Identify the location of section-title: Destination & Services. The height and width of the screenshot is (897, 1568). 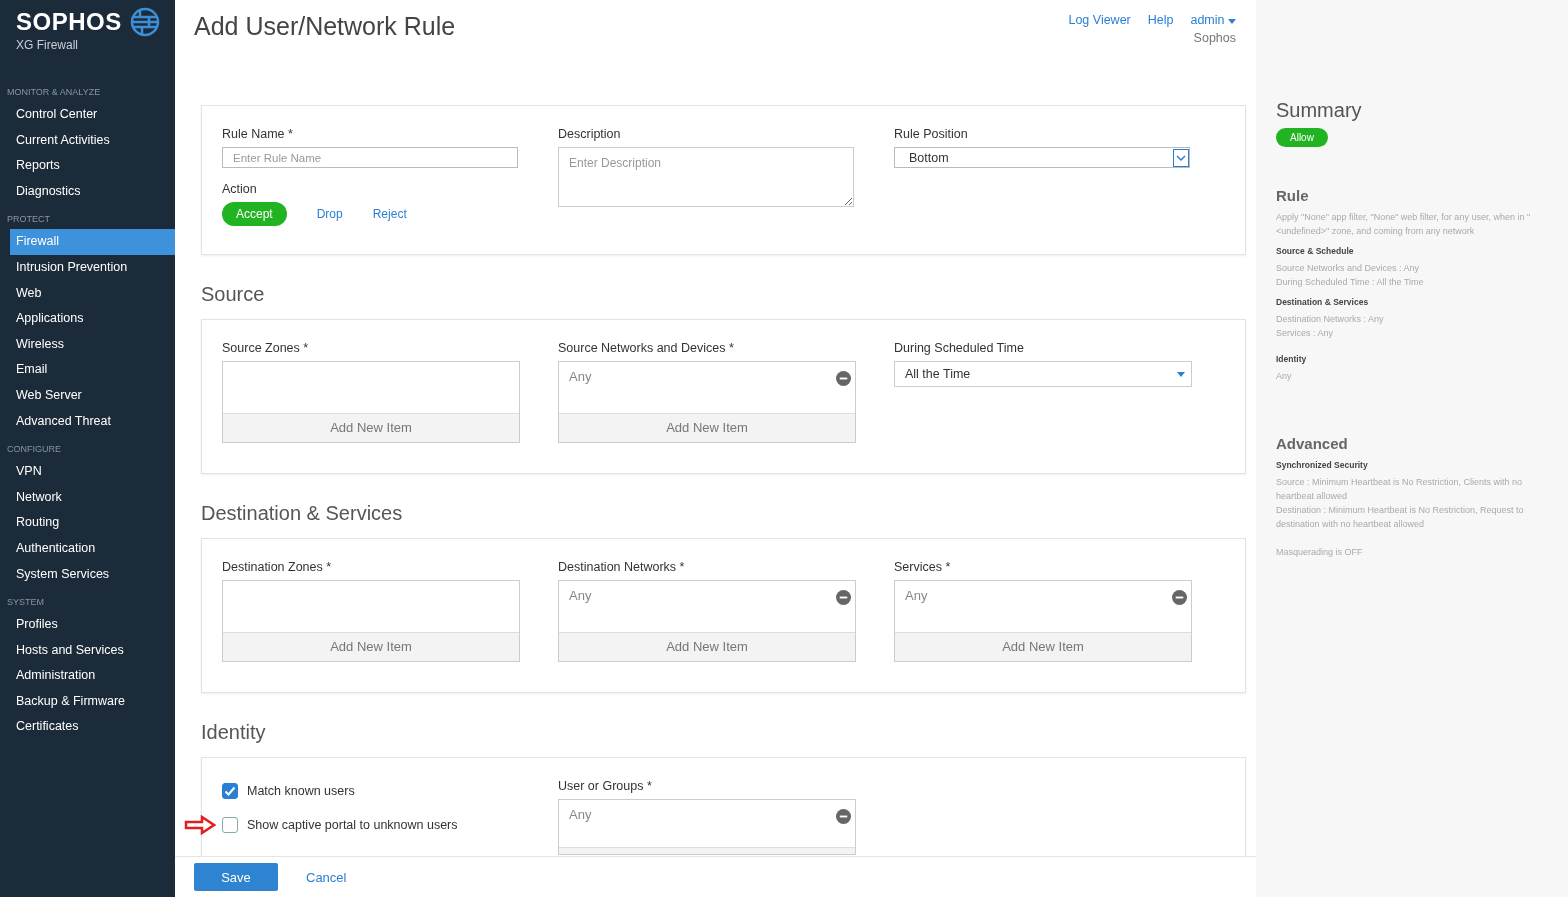
(302, 513).